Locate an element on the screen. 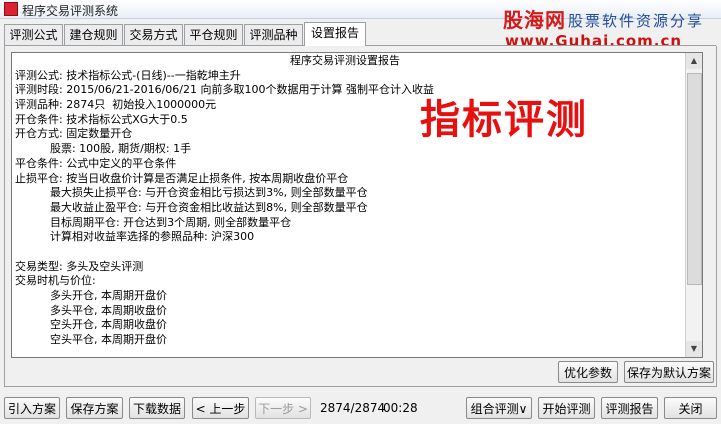  window-title: 程序交易评测系统 is located at coordinates (70, 11).